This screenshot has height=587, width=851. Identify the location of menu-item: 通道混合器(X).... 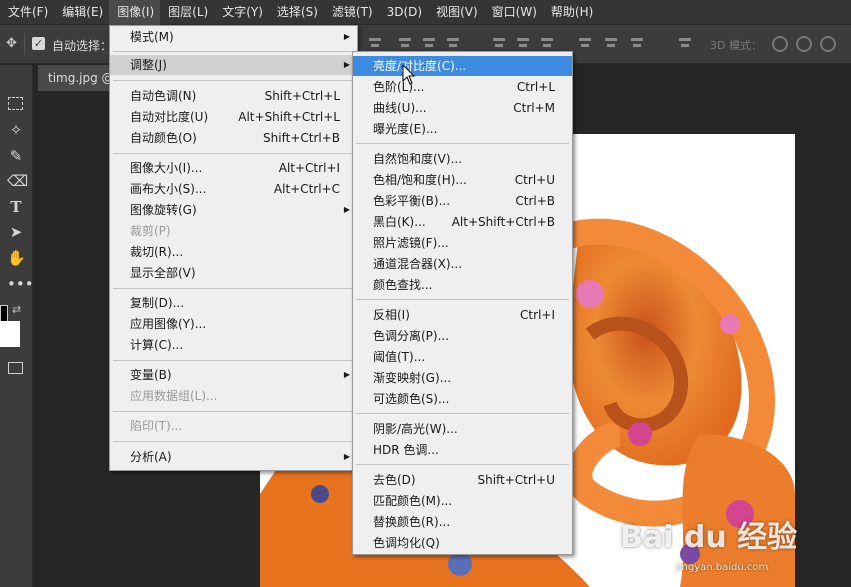
(462, 264).